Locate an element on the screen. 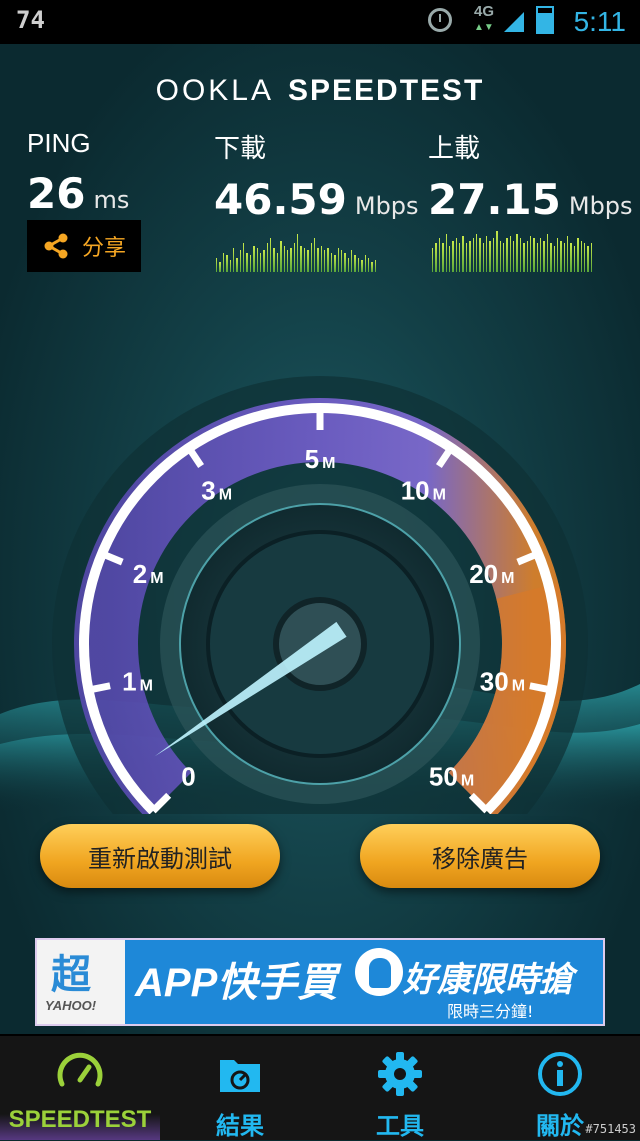  retest-button: 重新啟動測試 is located at coordinates (160, 856).